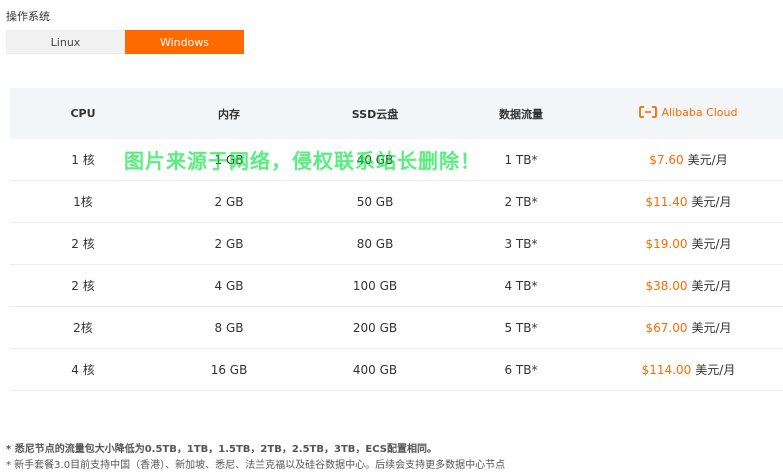  I want to click on price-amount: $67.00, so click(666, 328).